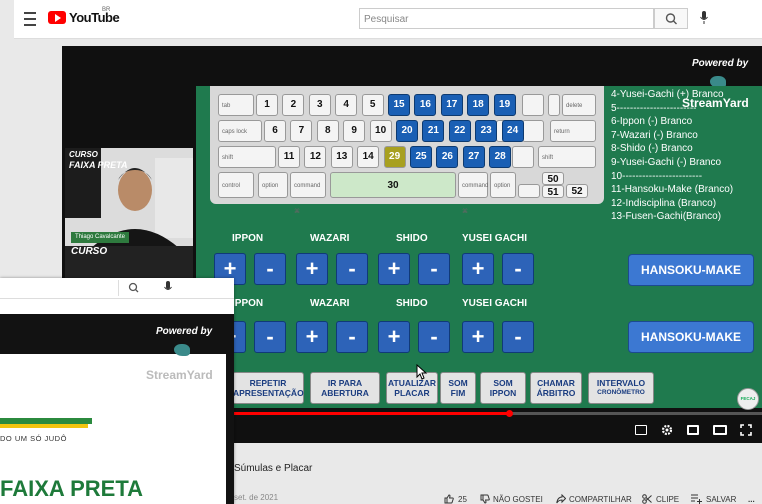 The width and height of the screenshot is (762, 504). What do you see at coordinates (327, 131) in the screenshot?
I see `key-row2-8: 8` at bounding box center [327, 131].